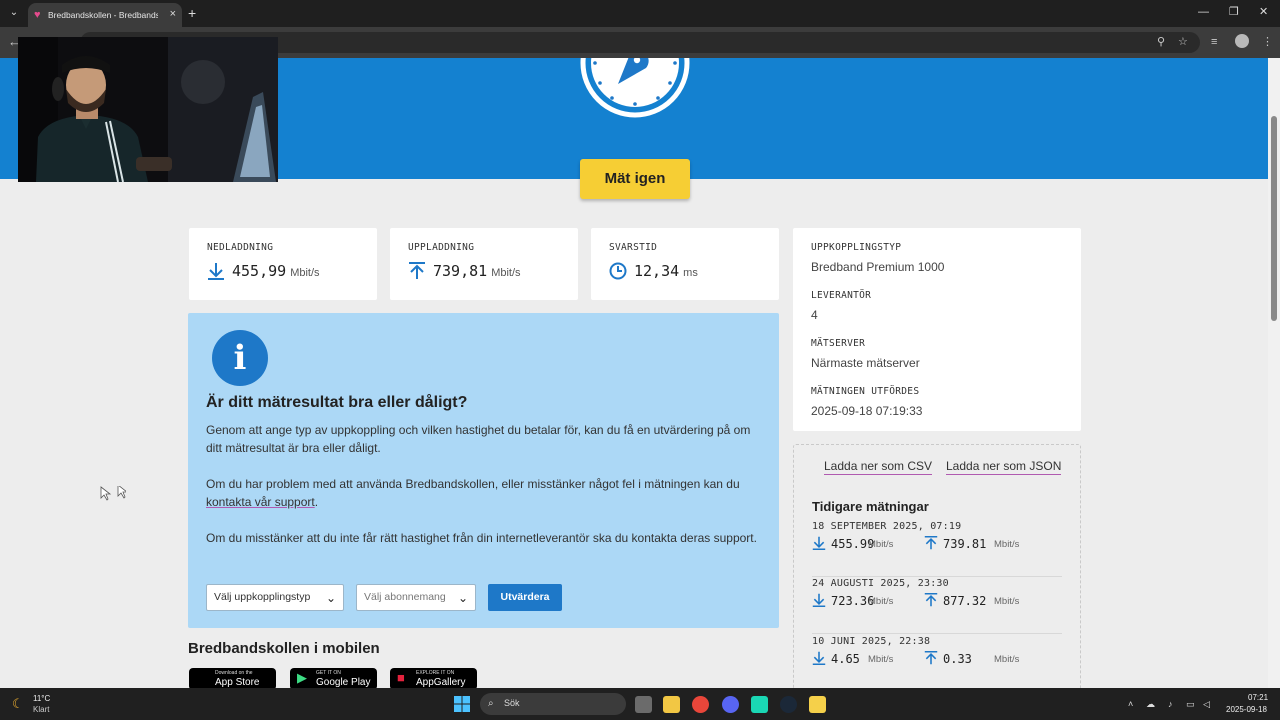 Image resolution: width=1280 pixels, height=720 pixels. What do you see at coordinates (788, 704) in the screenshot?
I see `steam-icon` at bounding box center [788, 704].